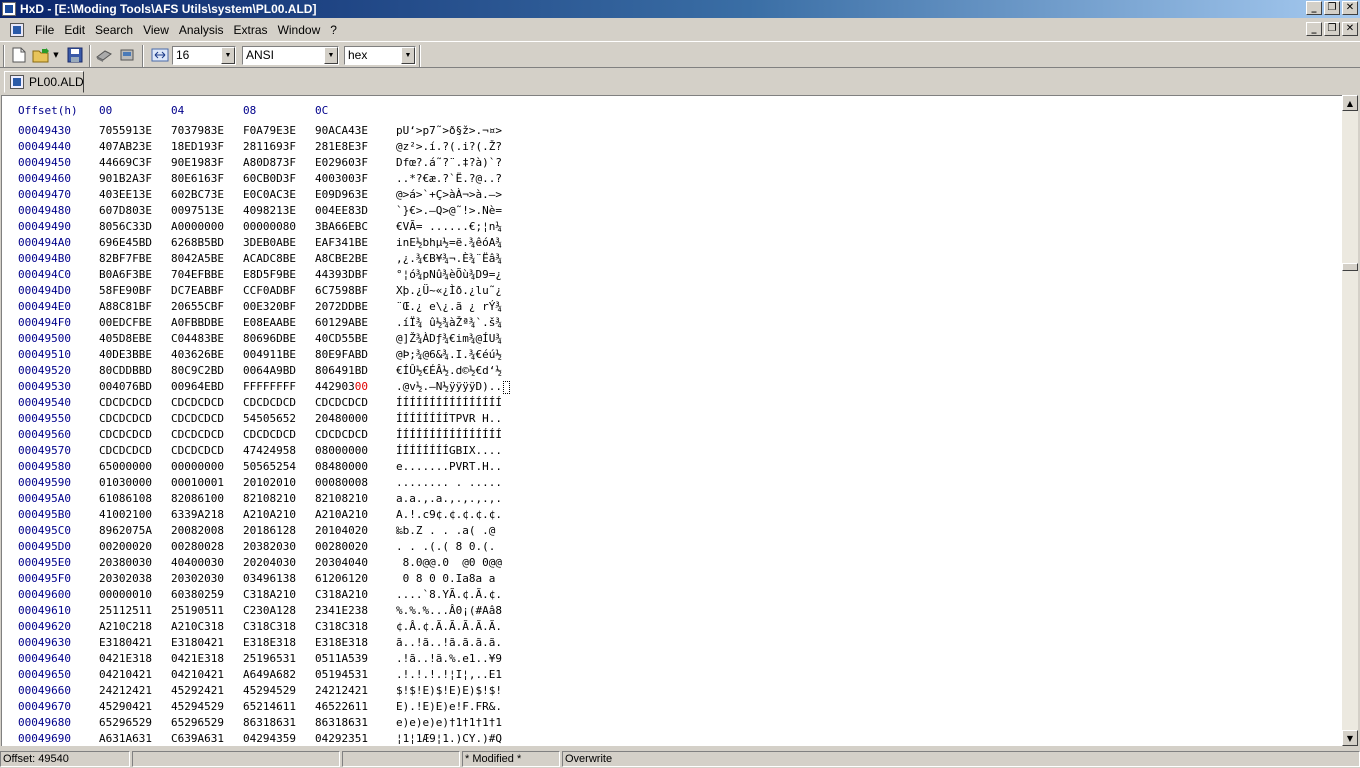 The width and height of the screenshot is (1360, 768). What do you see at coordinates (449, 578) in the screenshot?
I see `ascii-text: 0 8 0 0.Ia8a a` at bounding box center [449, 578].